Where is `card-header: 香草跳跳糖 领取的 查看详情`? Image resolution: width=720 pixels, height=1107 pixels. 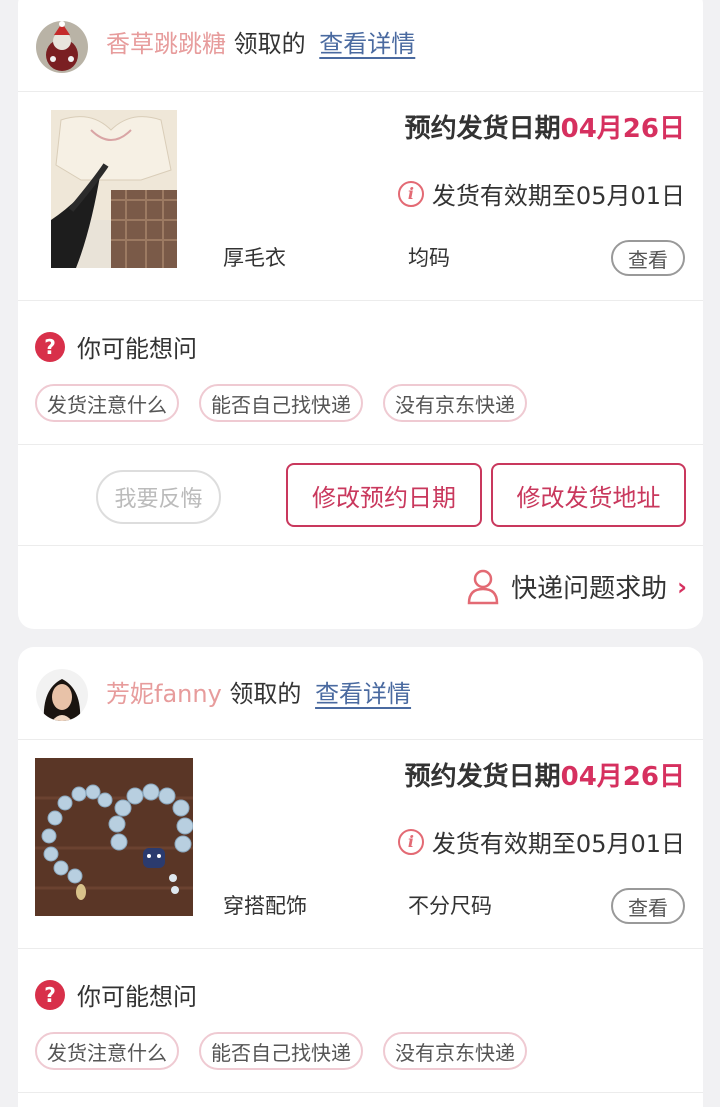 card-header: 香草跳跳糖 领取的 查看详情 is located at coordinates (360, 46).